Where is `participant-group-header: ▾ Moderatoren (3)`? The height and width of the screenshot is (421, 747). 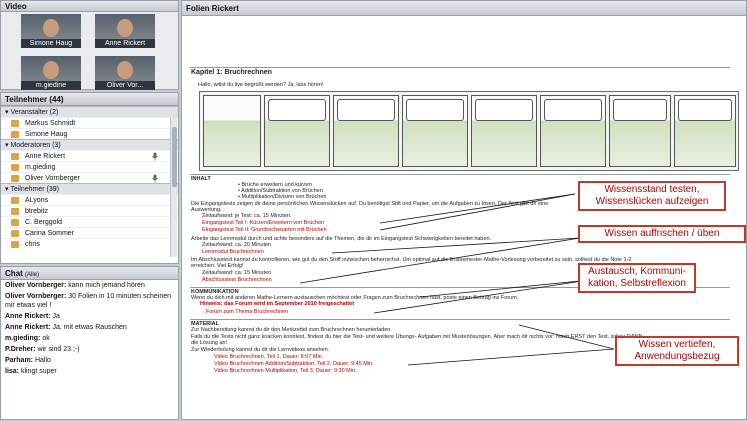
participant-group-header: ▾ Moderatoren (3) is located at coordinates (89, 144).